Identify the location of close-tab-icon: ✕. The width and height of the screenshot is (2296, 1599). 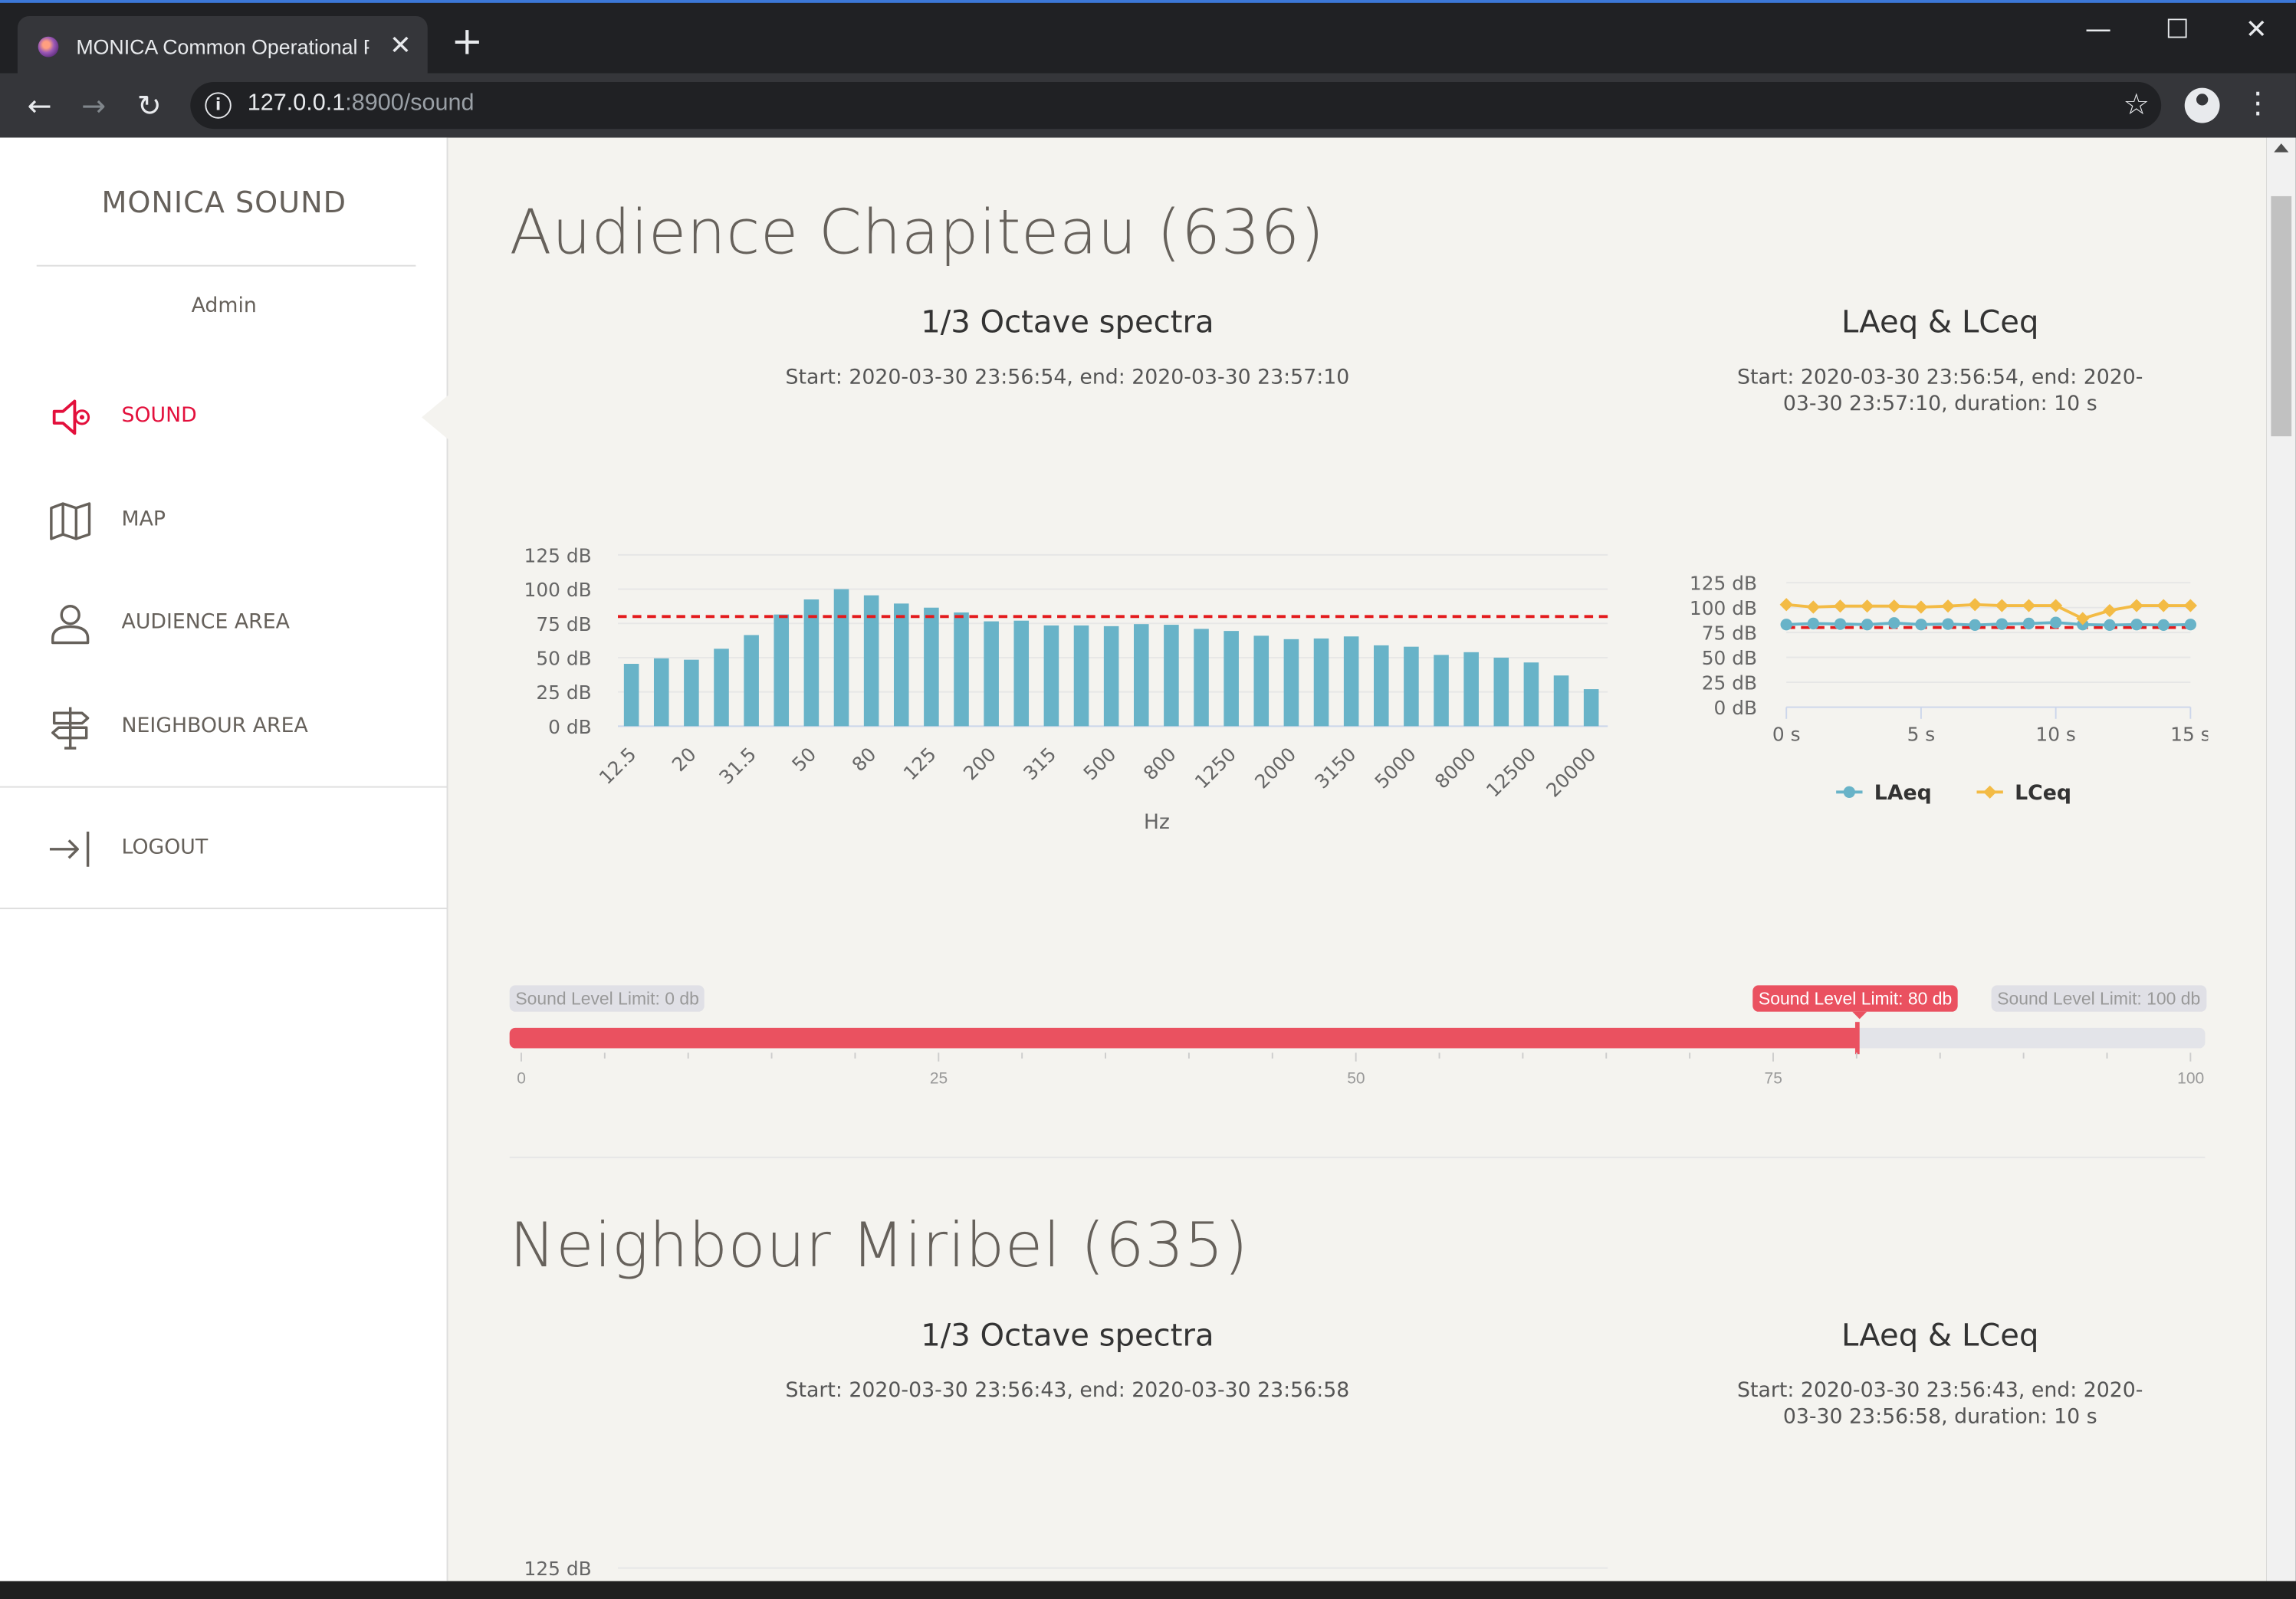
(400, 46).